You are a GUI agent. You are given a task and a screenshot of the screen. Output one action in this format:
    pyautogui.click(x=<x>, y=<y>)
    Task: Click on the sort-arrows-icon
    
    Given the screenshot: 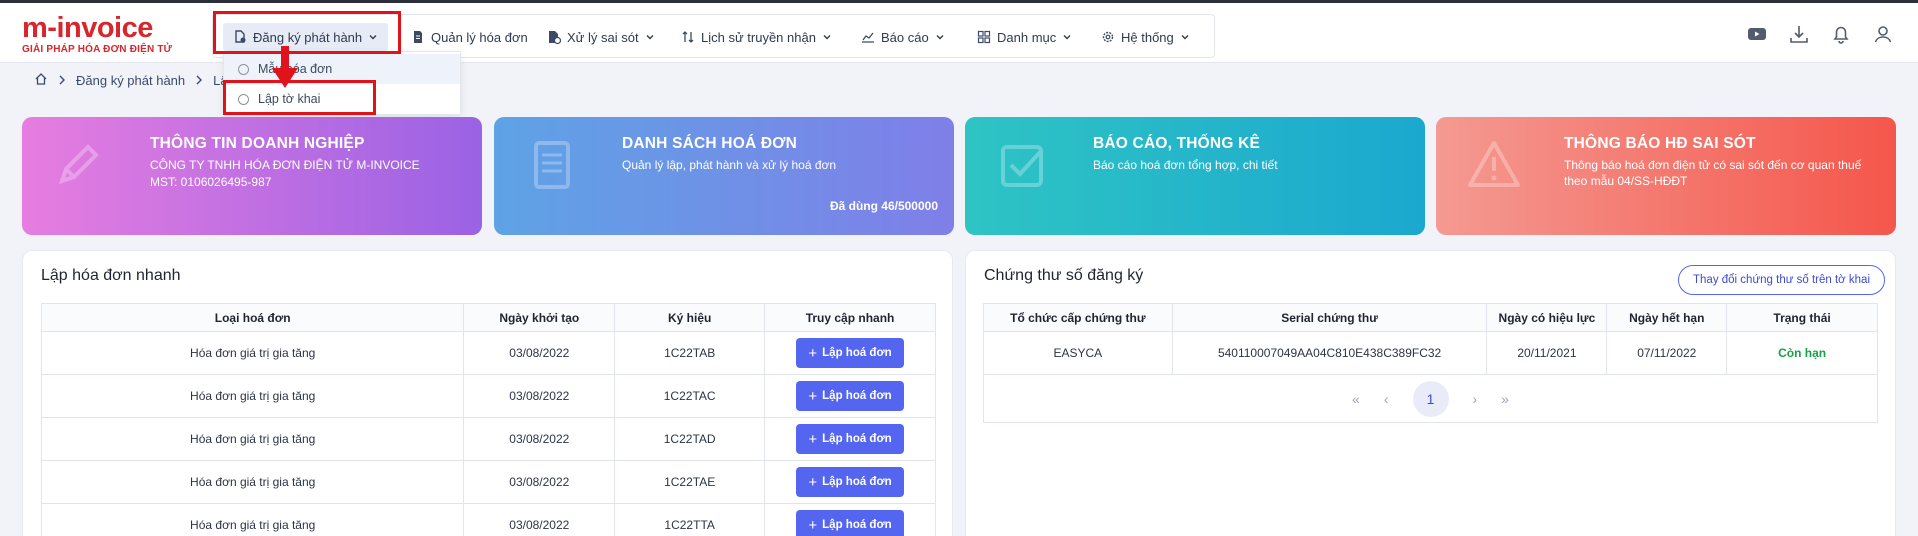 What is the action you would take?
    pyautogui.click(x=688, y=37)
    